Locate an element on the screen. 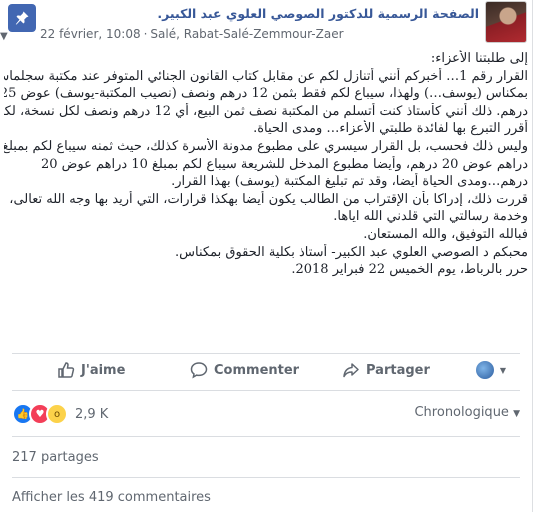 Image resolution: width=539 pixels, height=512 pixels. wow-reaction-icon: o is located at coordinates (57, 414).